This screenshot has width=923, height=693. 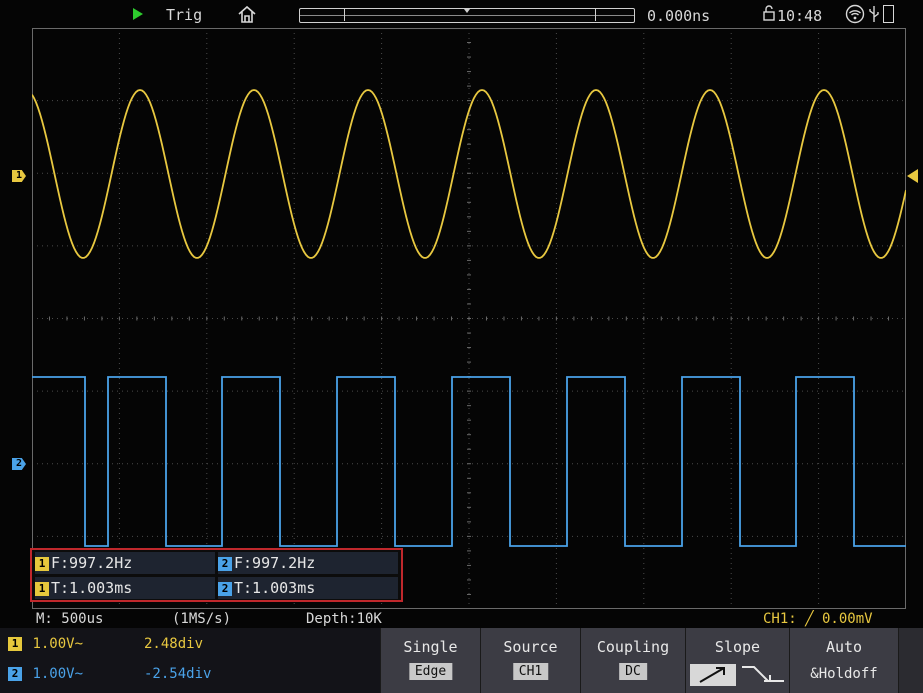 I want to click on falling-slope-icon, so click(x=763, y=674).